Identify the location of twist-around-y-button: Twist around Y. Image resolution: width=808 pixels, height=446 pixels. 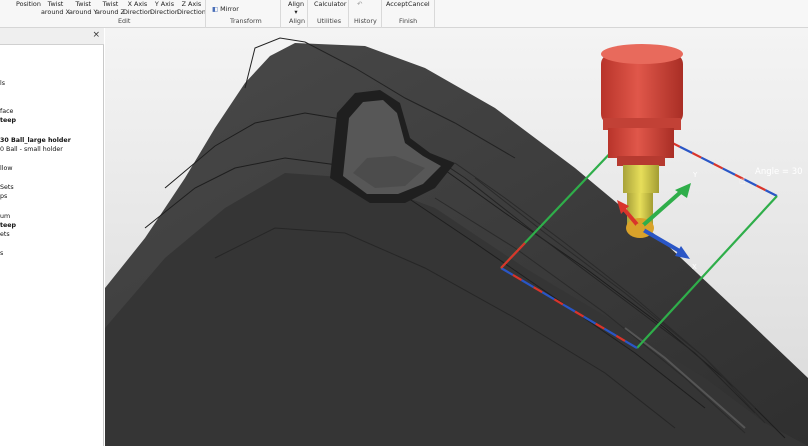
(83, 8).